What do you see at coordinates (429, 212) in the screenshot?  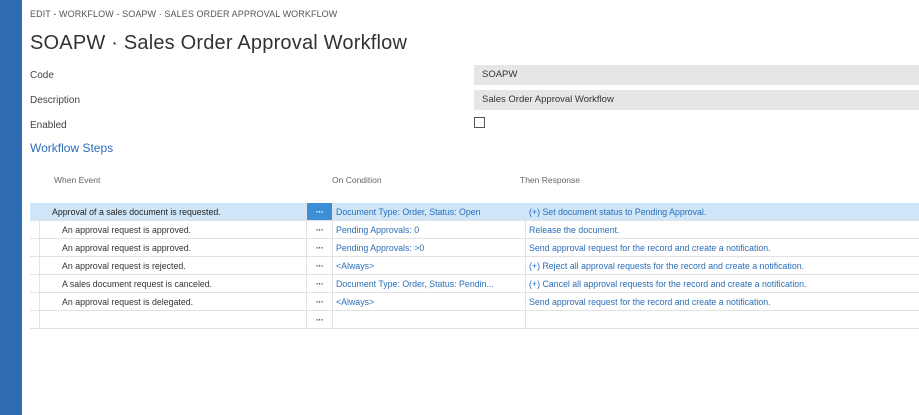 I see `on-condition-link: Document Type: Order, Status: Open` at bounding box center [429, 212].